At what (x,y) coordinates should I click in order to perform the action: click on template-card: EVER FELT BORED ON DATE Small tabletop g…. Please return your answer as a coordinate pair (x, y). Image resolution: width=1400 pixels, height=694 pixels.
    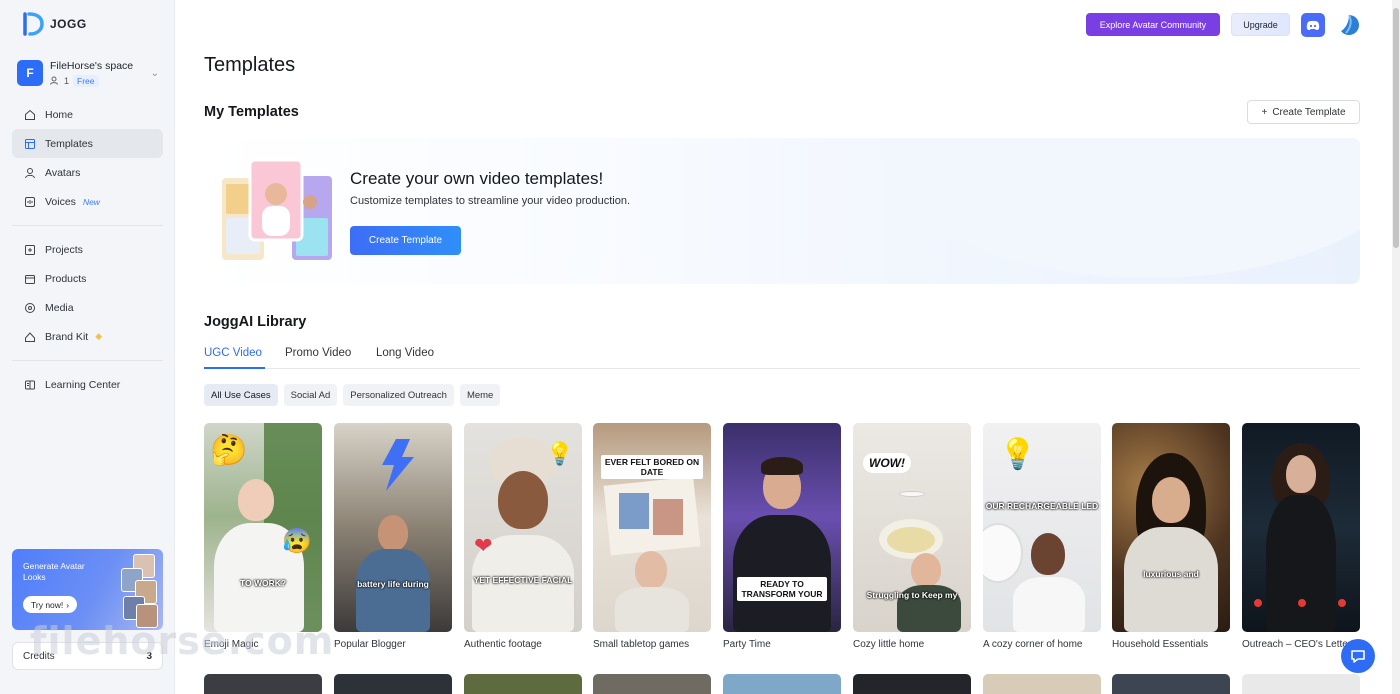
    Looking at the image, I should click on (652, 536).